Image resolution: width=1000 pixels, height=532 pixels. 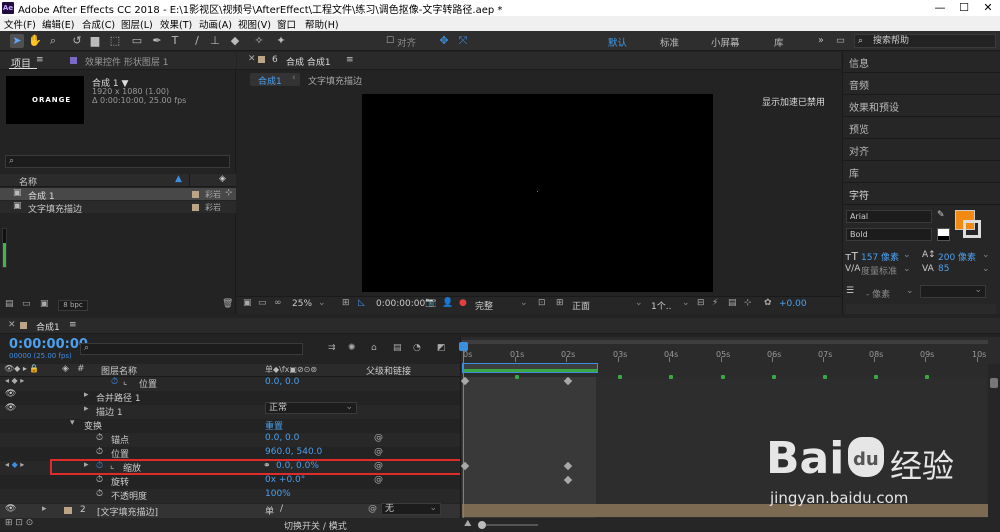 I want to click on 3d-view-icon: ⊞, so click(x=560, y=303).